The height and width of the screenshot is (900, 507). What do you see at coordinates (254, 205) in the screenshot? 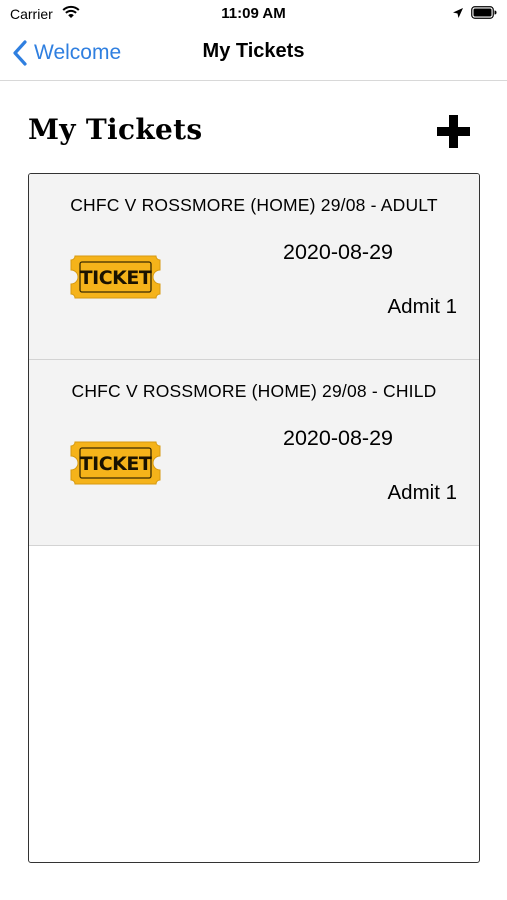
I see `ticket-name: CHFC V ROSSMORE (HOME) 29/08 - ADULT` at bounding box center [254, 205].